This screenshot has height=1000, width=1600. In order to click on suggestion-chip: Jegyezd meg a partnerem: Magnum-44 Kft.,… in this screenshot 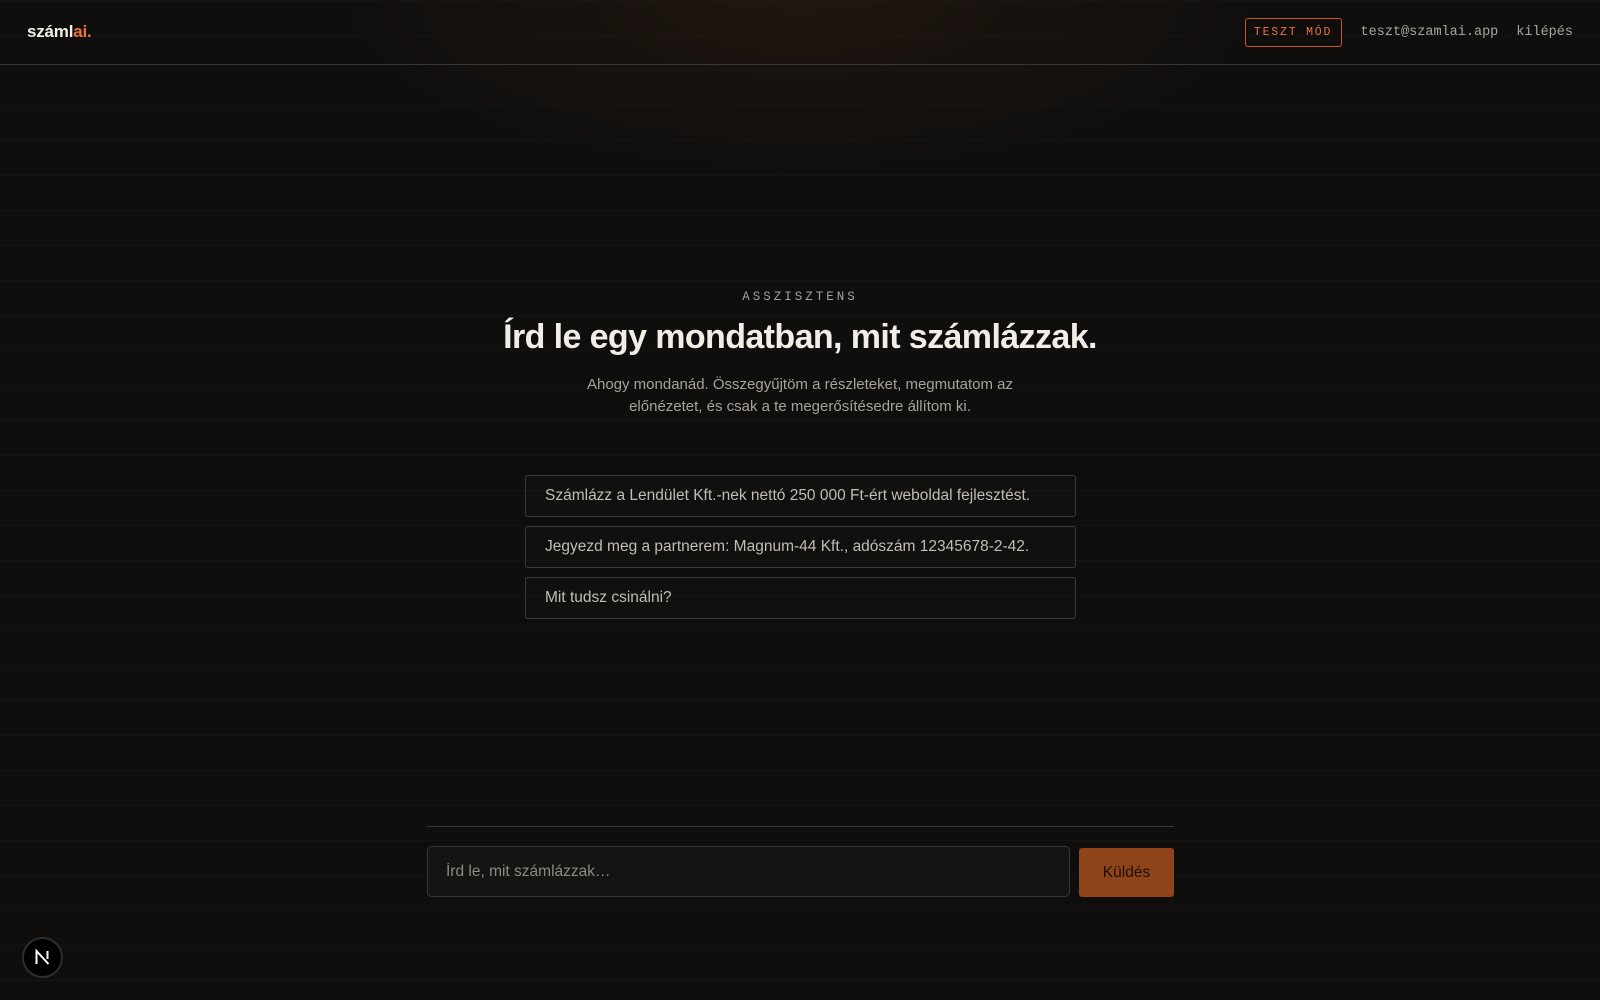, I will do `click(800, 547)`.